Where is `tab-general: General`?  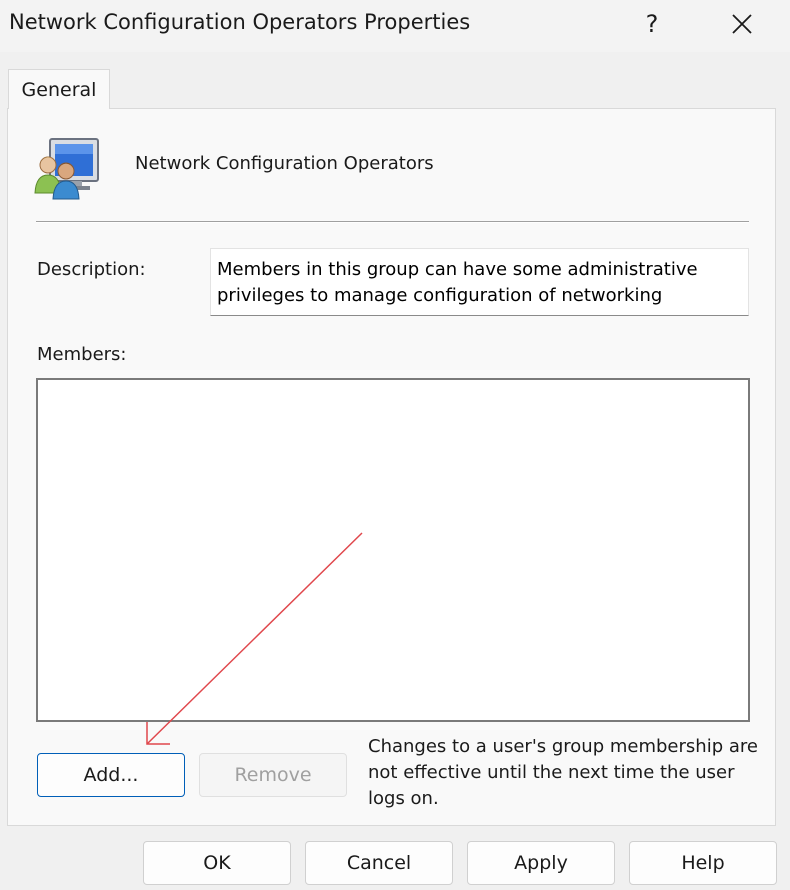 tab-general: General is located at coordinates (59, 89).